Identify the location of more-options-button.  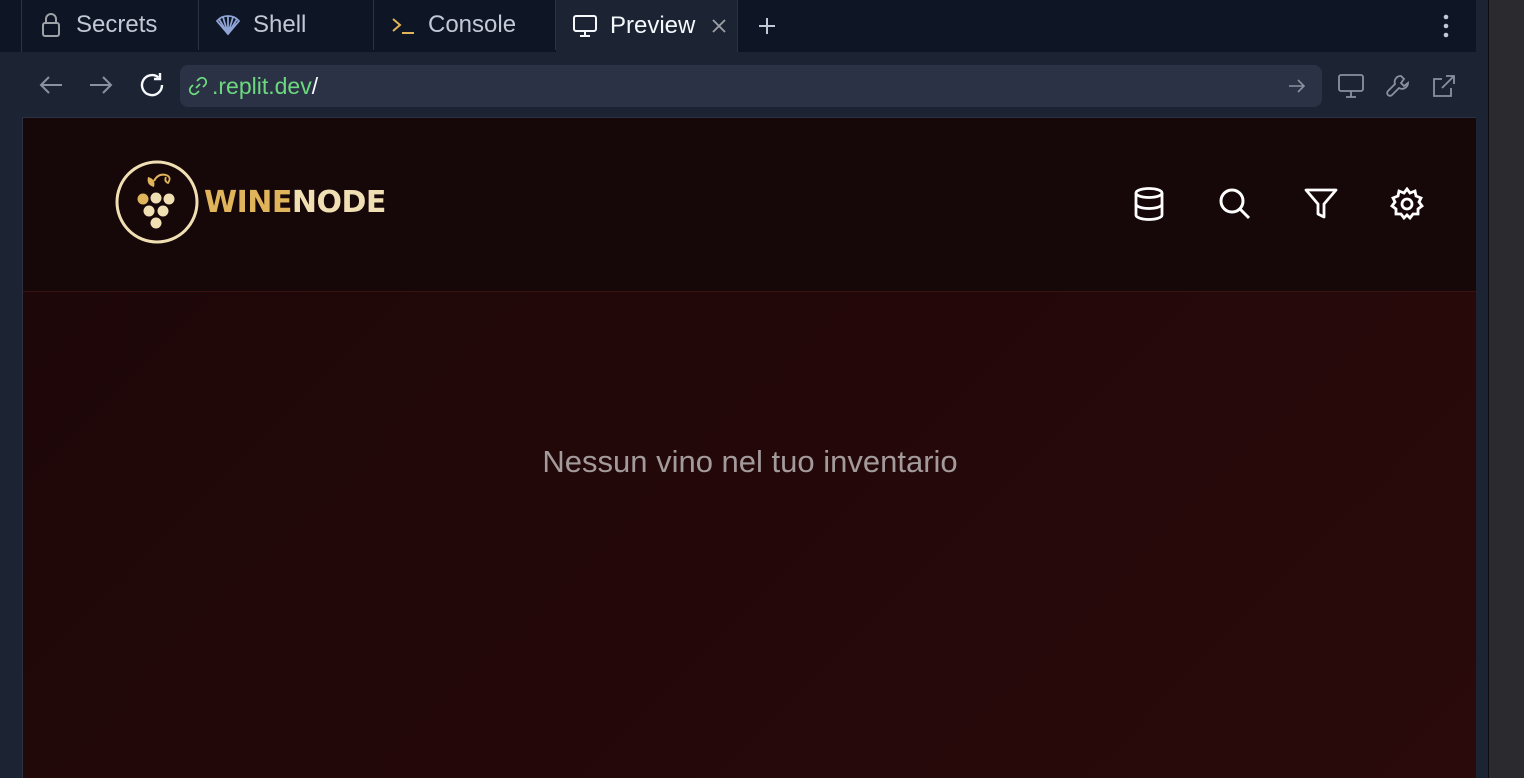
(1446, 26).